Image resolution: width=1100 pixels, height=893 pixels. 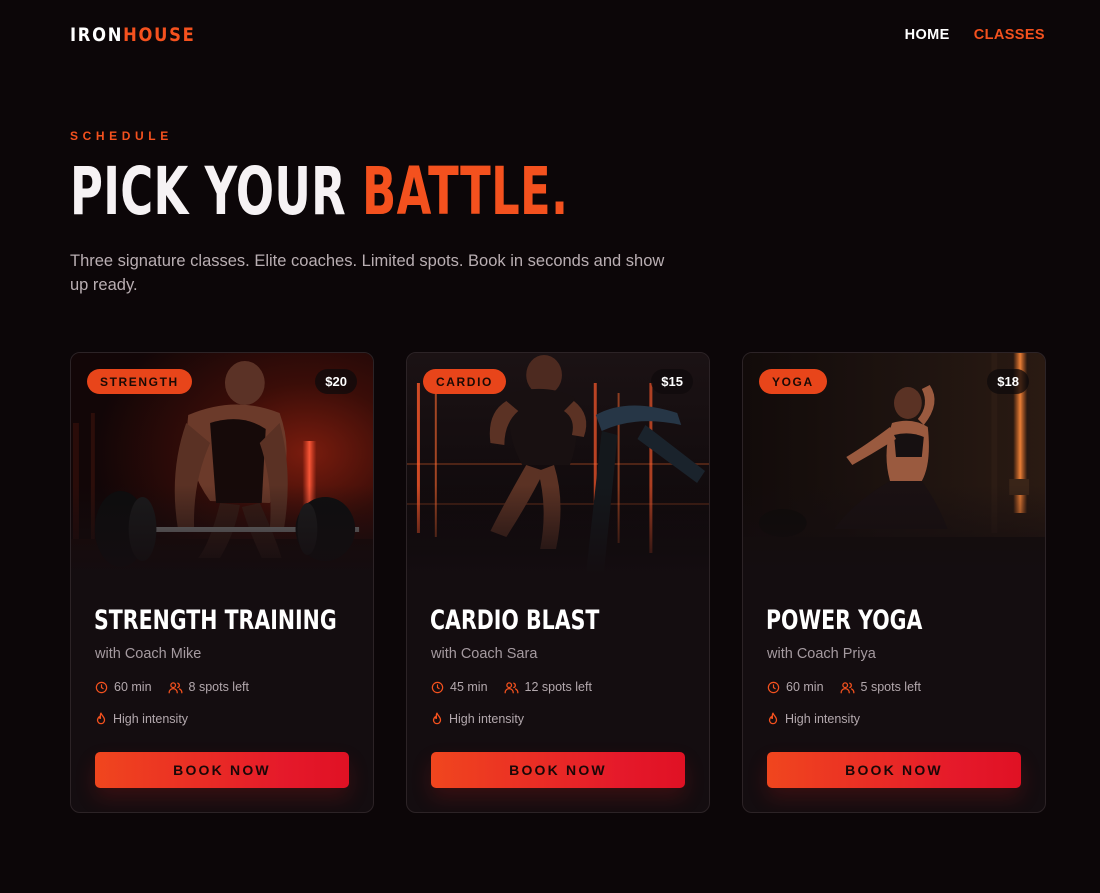 I want to click on logo: IRONHOUSE, so click(x=132, y=35).